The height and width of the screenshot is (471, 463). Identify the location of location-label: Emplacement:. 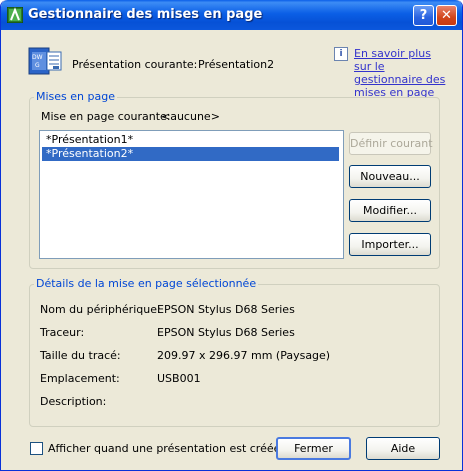
(80, 378).